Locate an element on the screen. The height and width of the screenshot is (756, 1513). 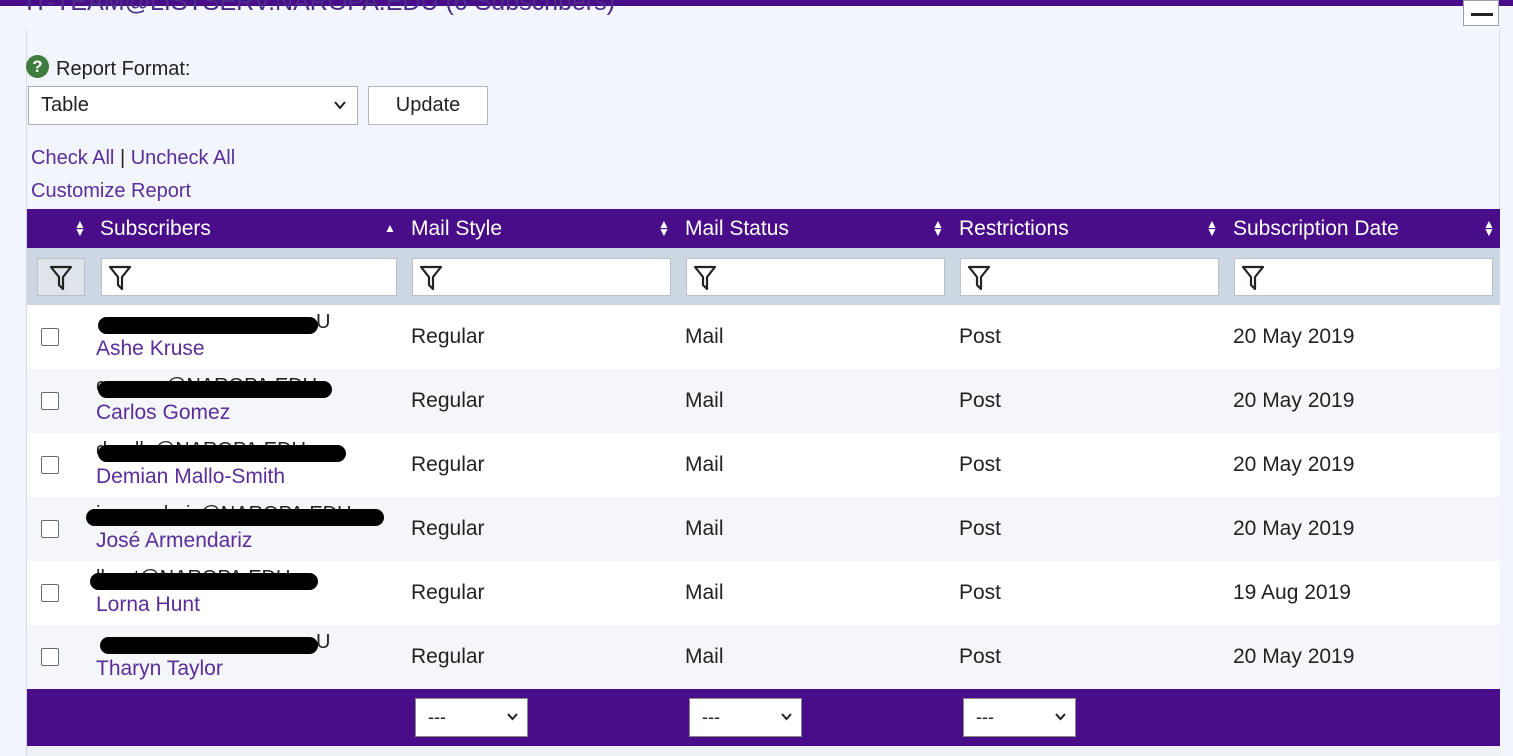
subscribers-filter-input is located at coordinates (249, 276).